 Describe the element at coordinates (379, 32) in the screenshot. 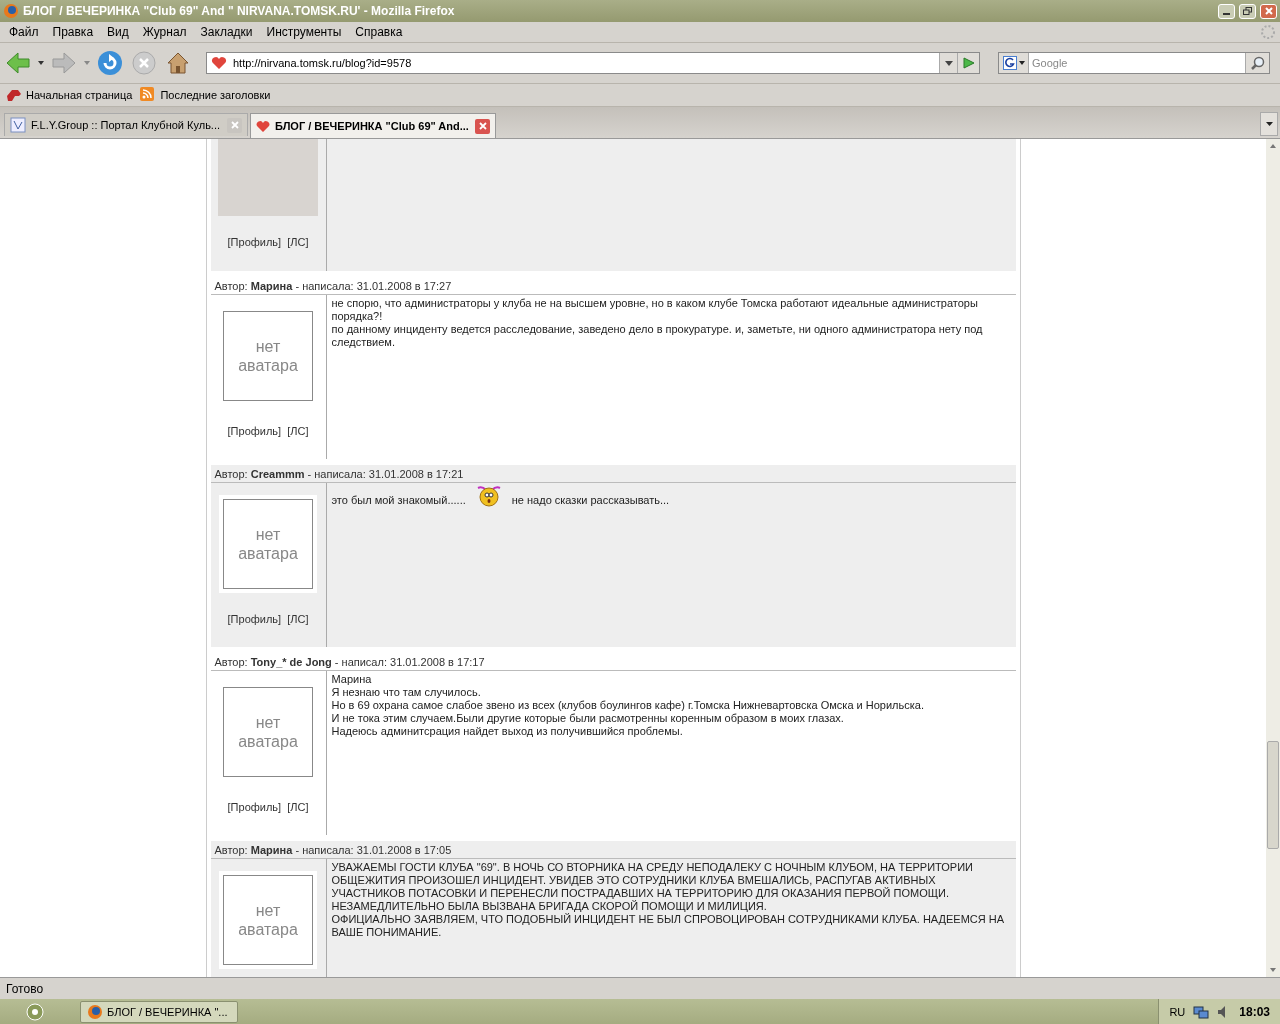

I see `menu-item: Справка` at that location.